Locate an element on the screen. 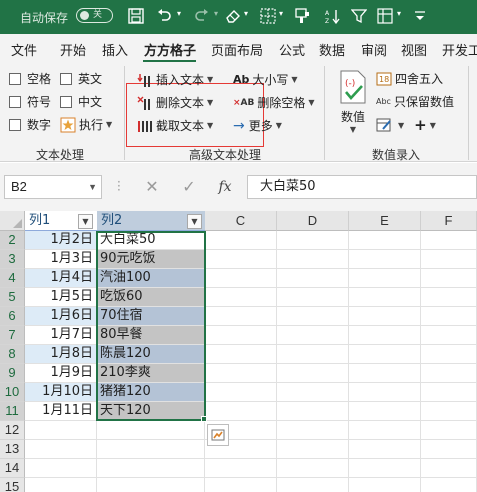 This screenshot has height=492, width=477. plus-icon: + is located at coordinates (420, 125).